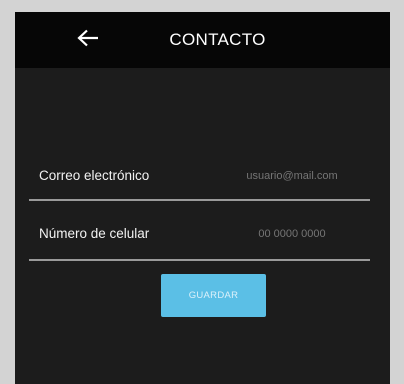  What do you see at coordinates (94, 233) in the screenshot?
I see `phone-label: Número de celular` at bounding box center [94, 233].